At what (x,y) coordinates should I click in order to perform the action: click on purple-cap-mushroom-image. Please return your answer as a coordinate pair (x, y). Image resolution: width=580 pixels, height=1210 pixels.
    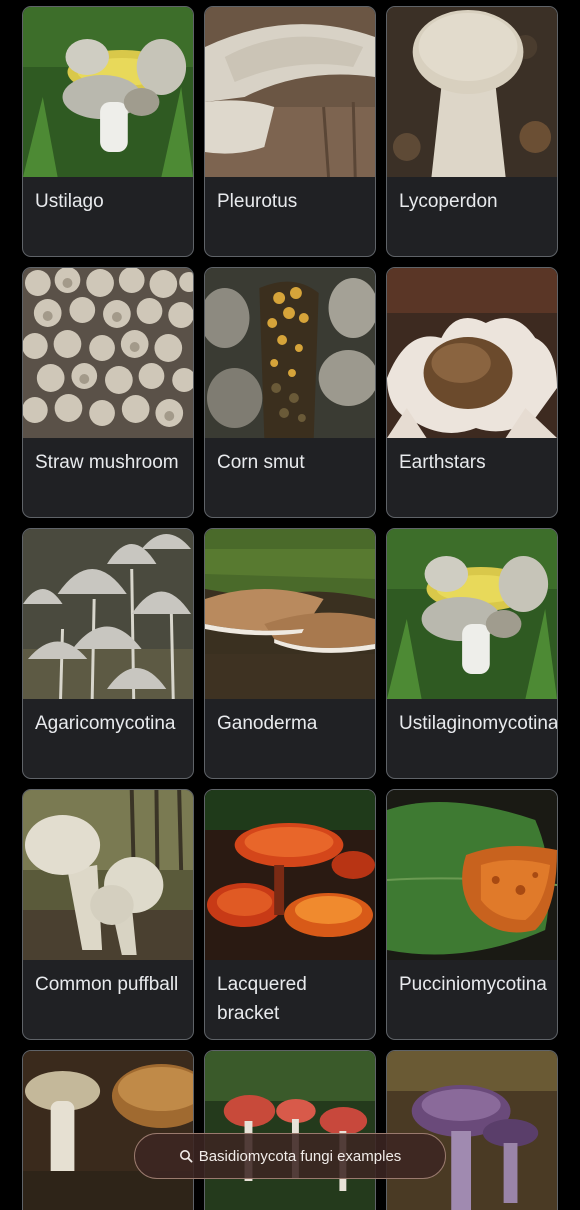
    Looking at the image, I should click on (472, 1130).